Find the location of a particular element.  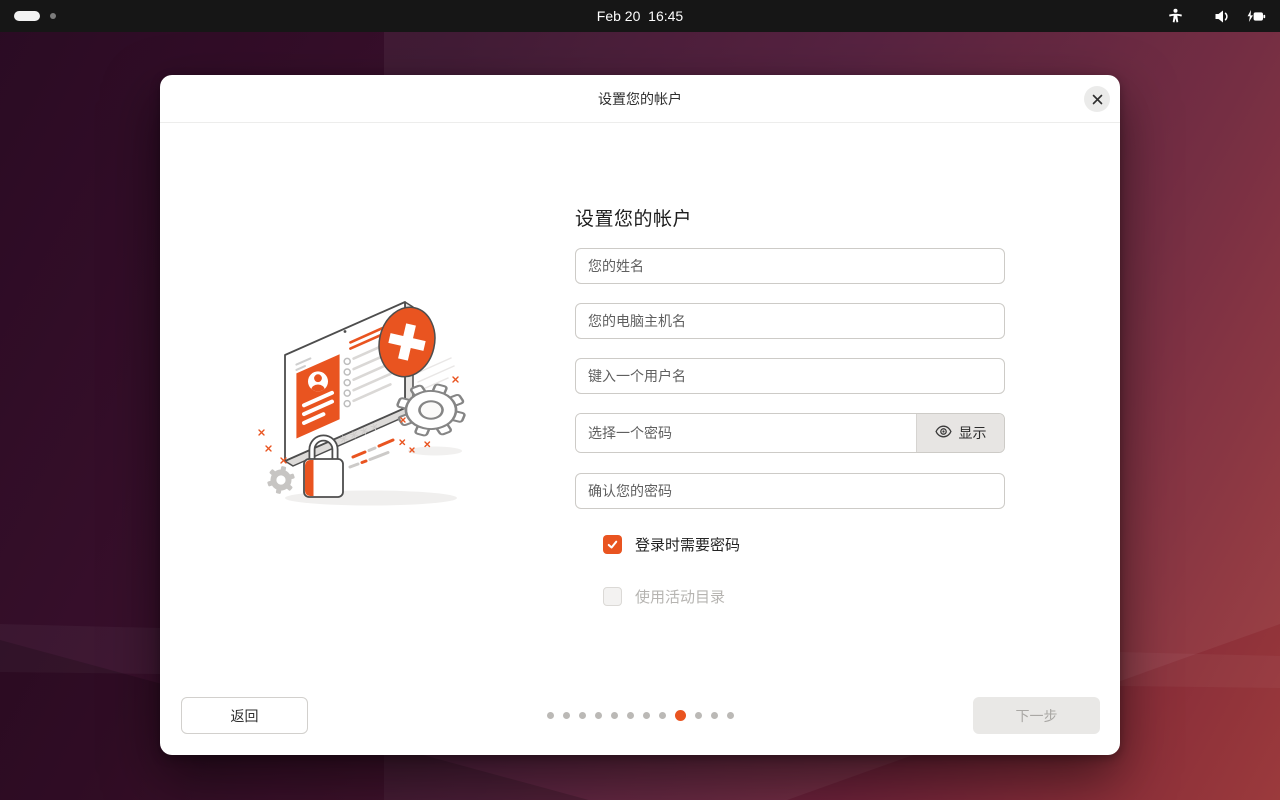

dialog-header: 设置您的帐户 is located at coordinates (640, 99).